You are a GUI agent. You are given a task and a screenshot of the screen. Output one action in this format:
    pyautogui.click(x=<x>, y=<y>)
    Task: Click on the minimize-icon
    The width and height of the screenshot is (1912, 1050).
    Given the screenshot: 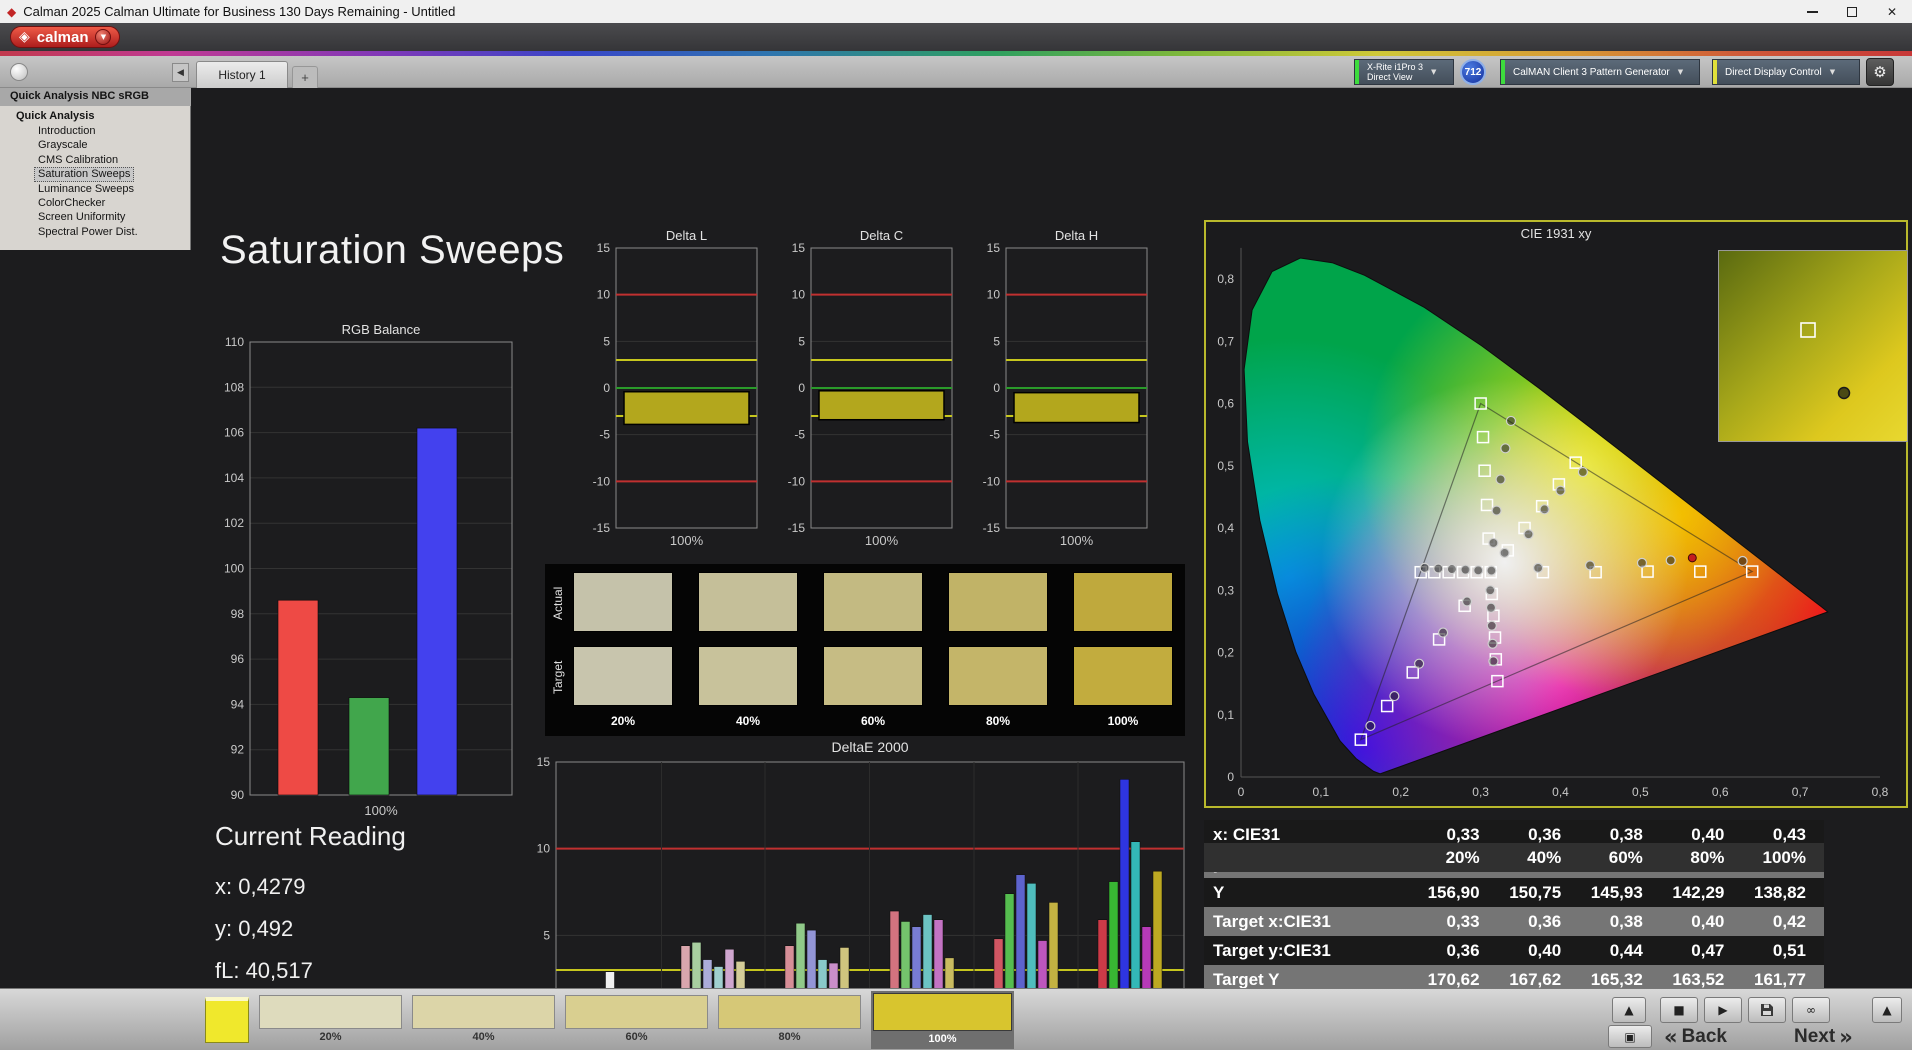 What is the action you would take?
    pyautogui.click(x=1812, y=11)
    